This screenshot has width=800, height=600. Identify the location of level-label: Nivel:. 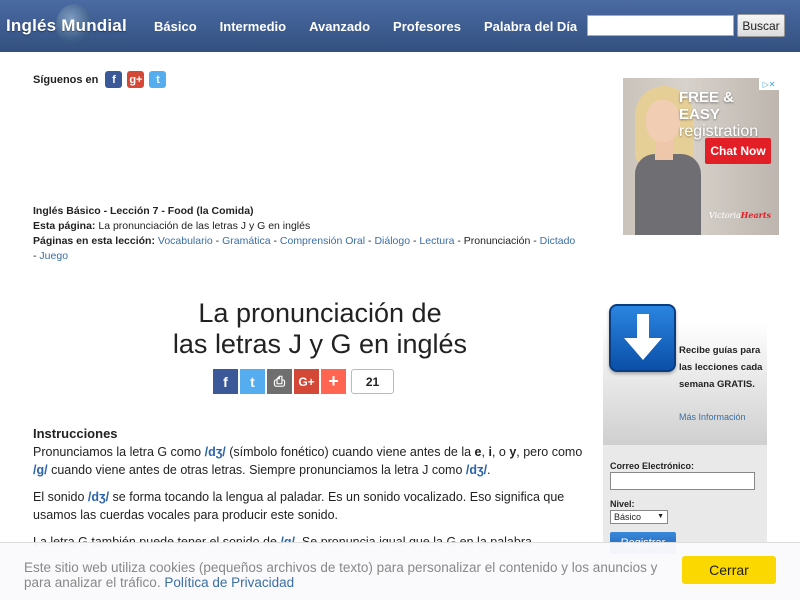
(622, 504).